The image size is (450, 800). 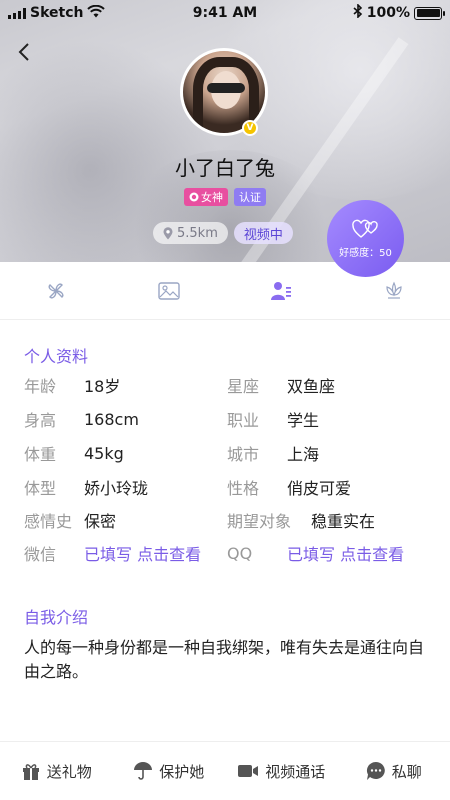 What do you see at coordinates (250, 128) in the screenshot?
I see `vip-badge-icon: V` at bounding box center [250, 128].